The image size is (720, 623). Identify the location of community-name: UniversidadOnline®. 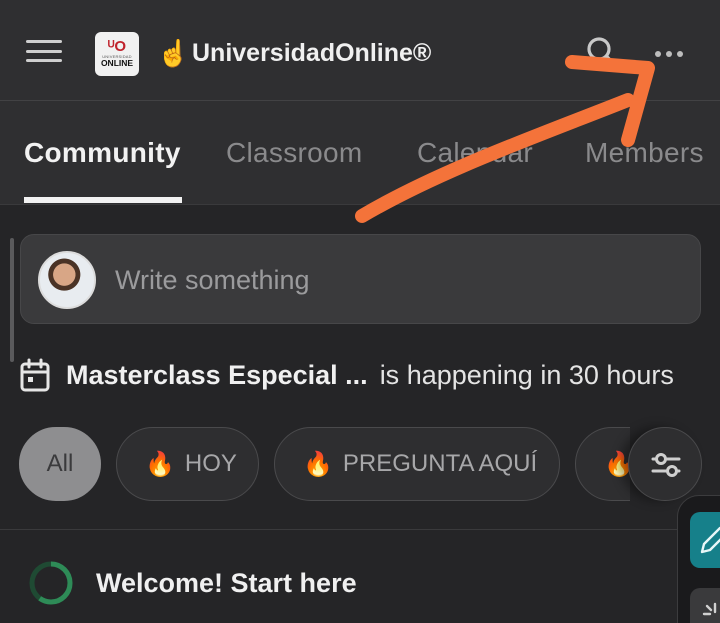
(311, 53).